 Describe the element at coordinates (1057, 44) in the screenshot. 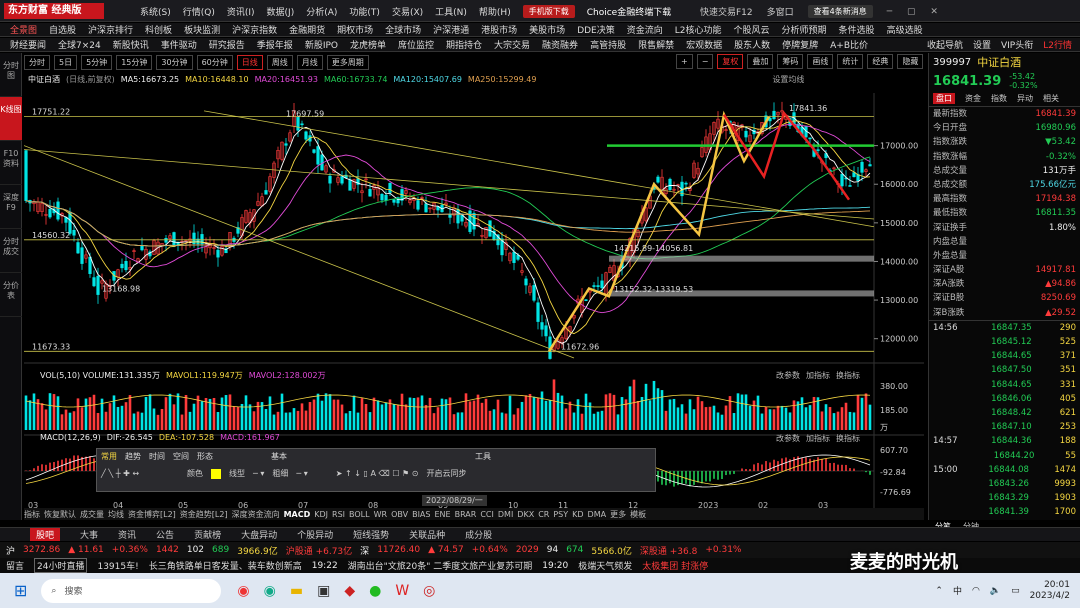

I see `nav2-right-3: L2行情` at that location.